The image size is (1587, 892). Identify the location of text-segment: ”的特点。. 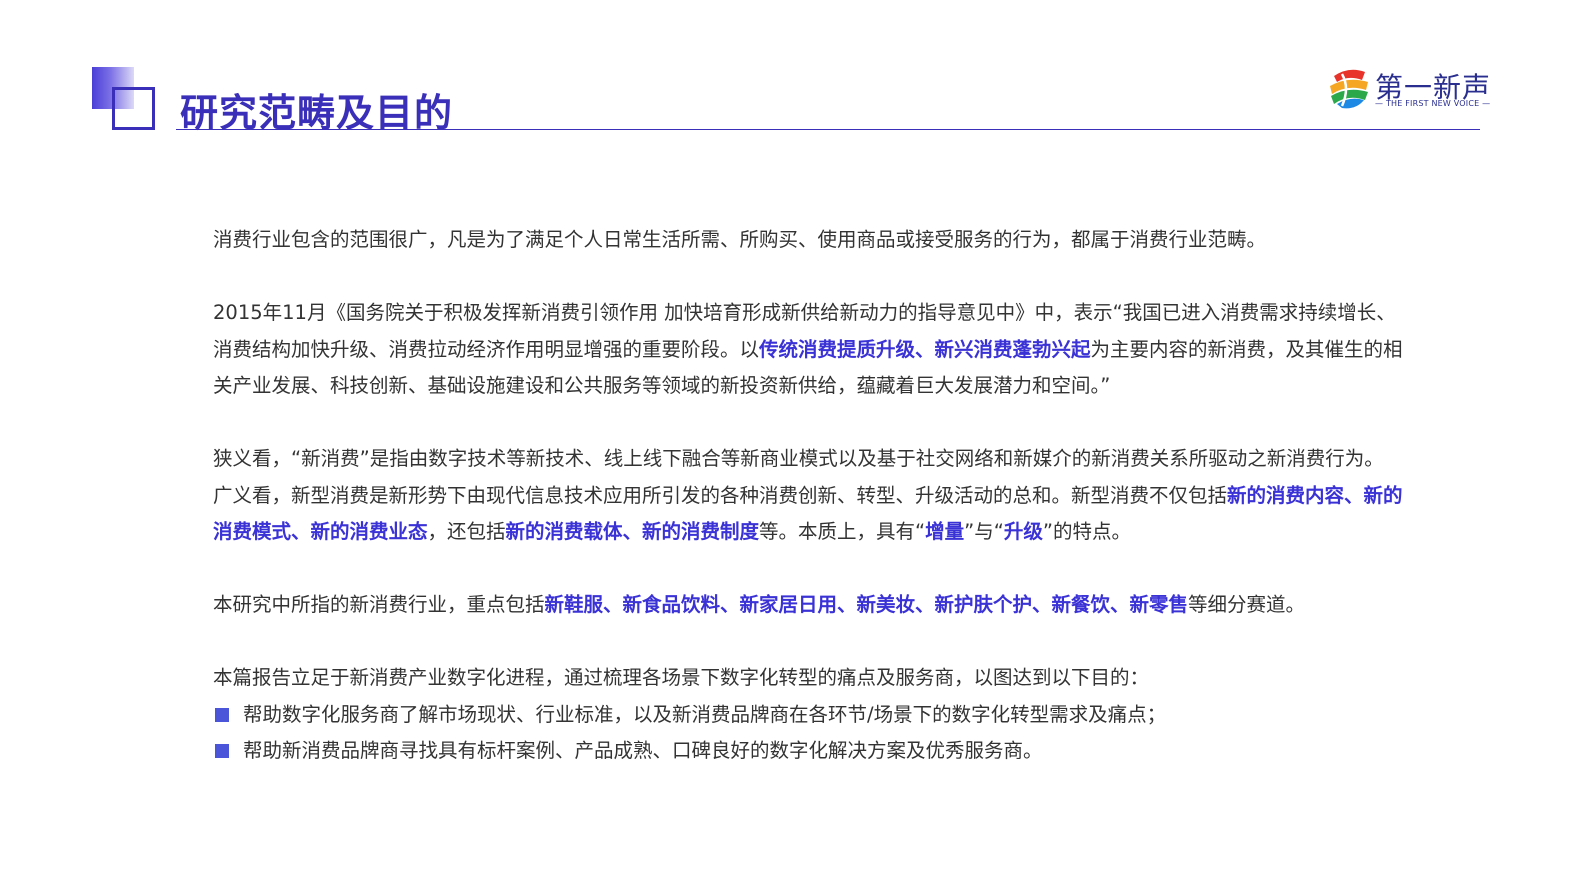
(1087, 531).